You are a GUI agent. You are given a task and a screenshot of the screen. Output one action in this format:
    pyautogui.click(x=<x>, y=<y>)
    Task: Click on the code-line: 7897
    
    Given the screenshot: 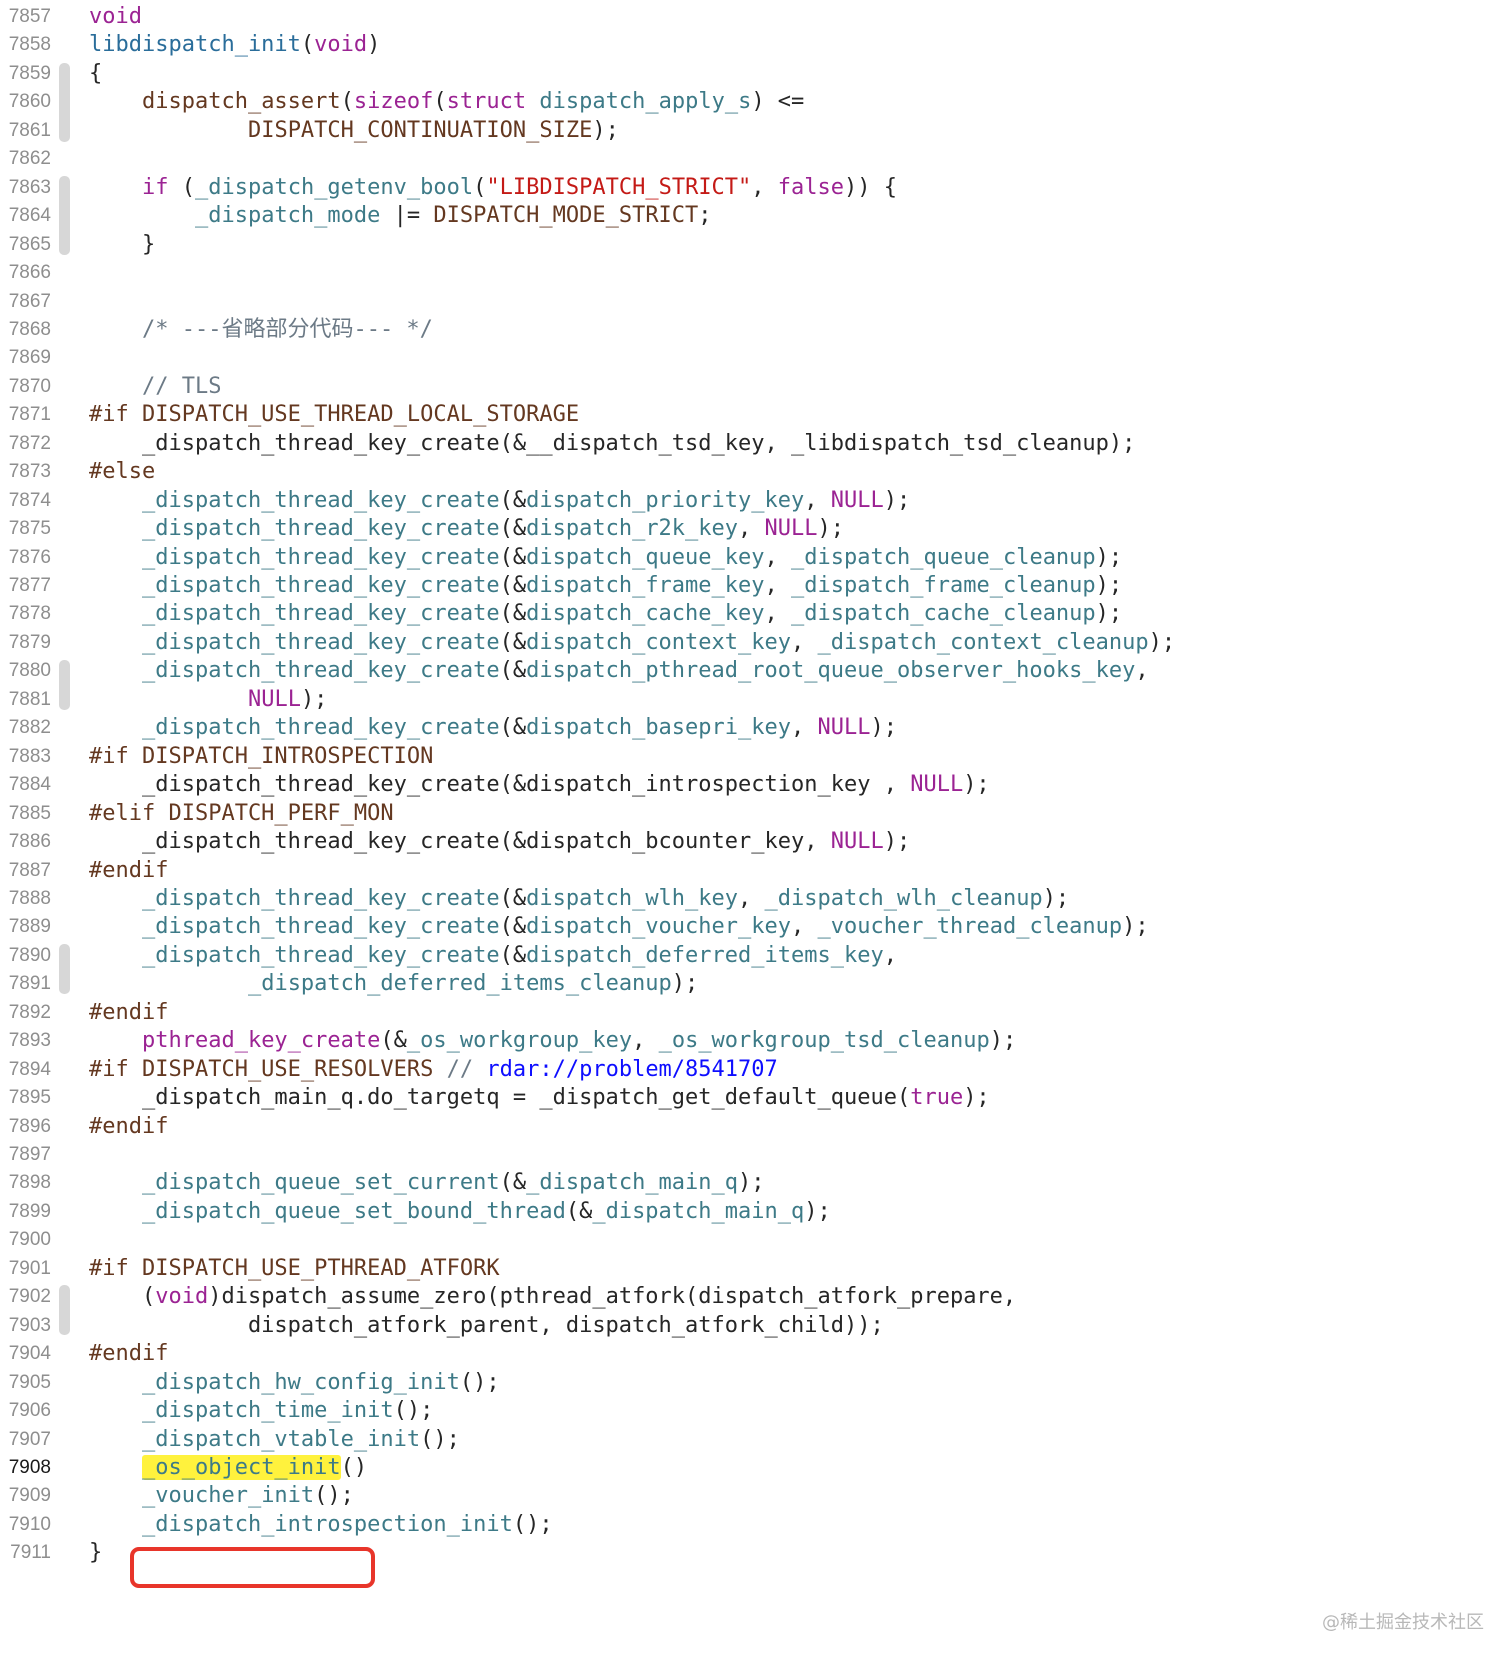 What is the action you would take?
    pyautogui.click(x=756, y=1155)
    